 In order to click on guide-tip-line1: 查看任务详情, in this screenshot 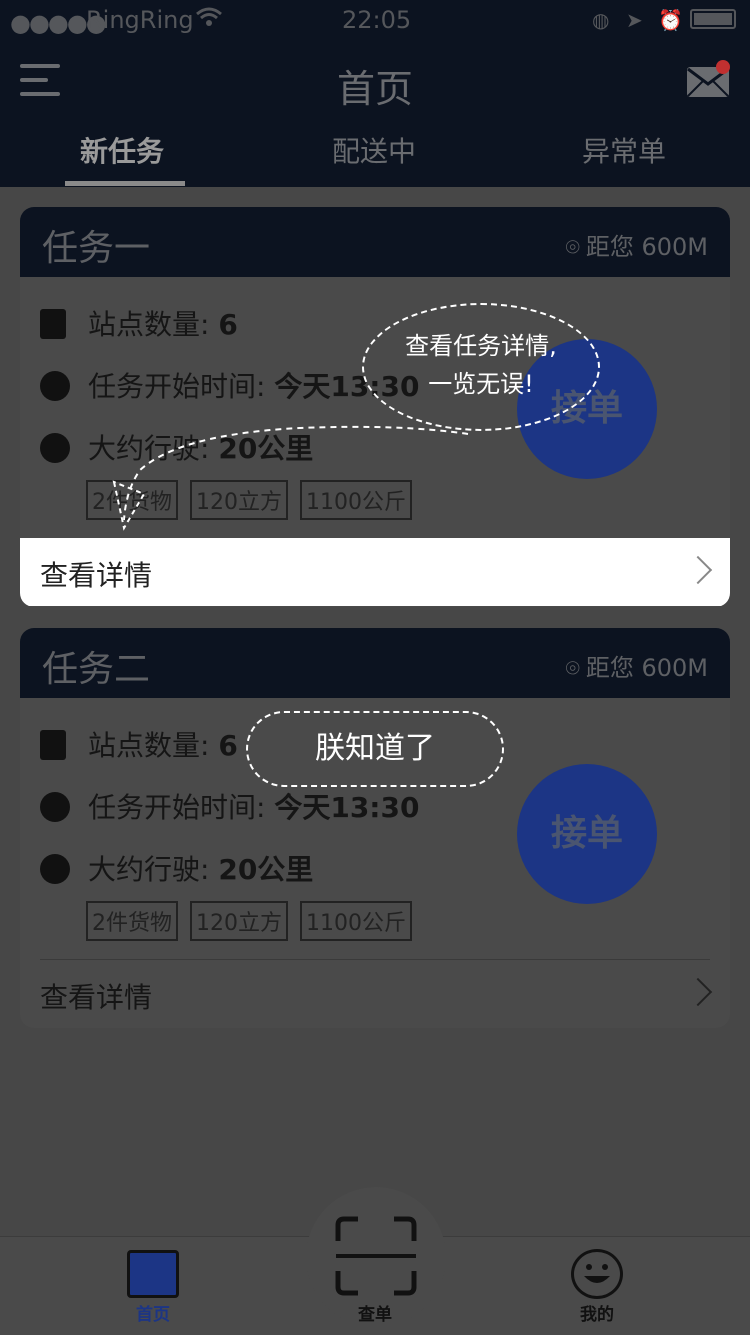, I will do `click(481, 346)`.